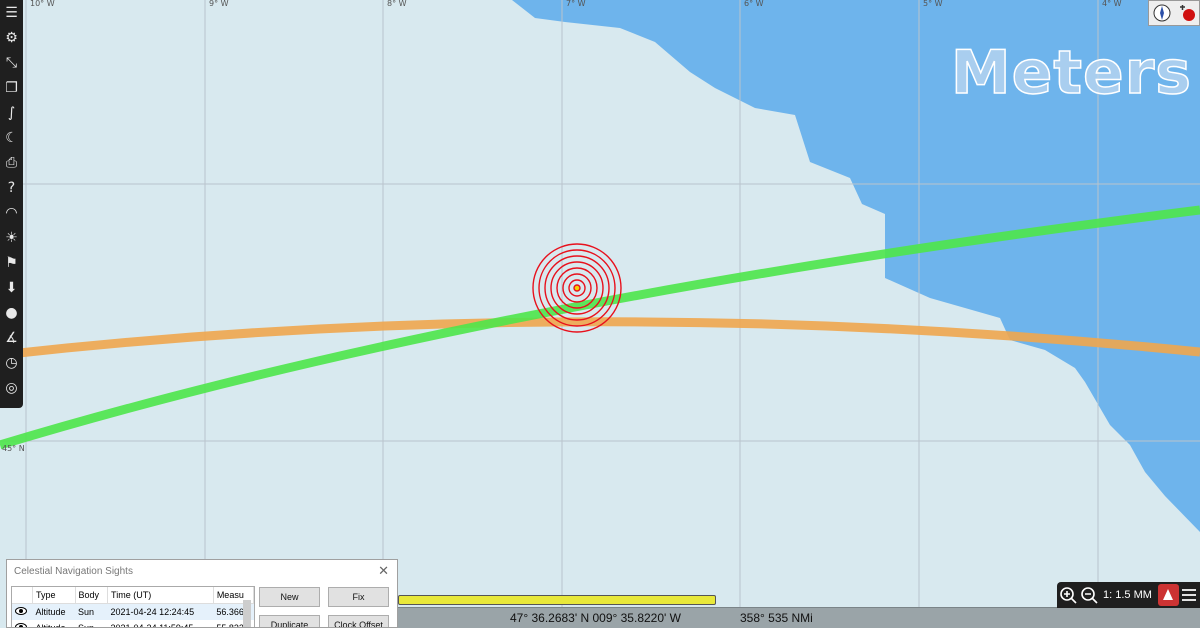  Describe the element at coordinates (11, 237) in the screenshot. I see `weather-icon: ☀` at that location.